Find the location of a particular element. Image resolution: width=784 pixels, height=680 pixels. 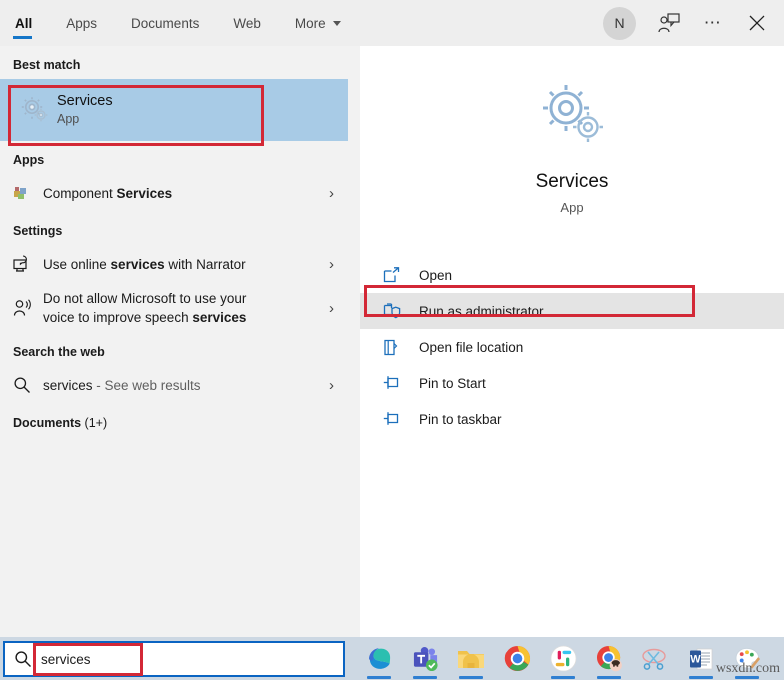

tab-documents: Documents is located at coordinates (171, 23).